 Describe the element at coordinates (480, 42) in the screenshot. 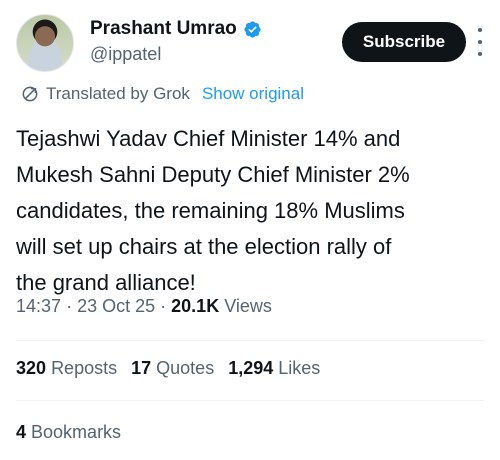

I see `more-options-icon` at that location.